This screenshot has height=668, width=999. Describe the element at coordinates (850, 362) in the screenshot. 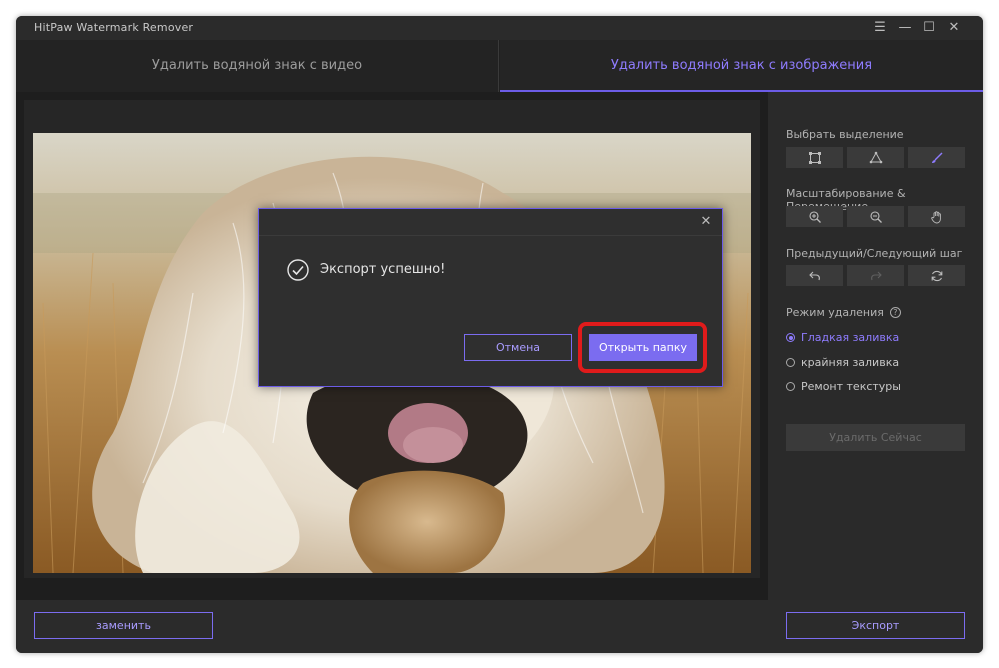

I see `mode-label-edge: крайняя заливка` at that location.